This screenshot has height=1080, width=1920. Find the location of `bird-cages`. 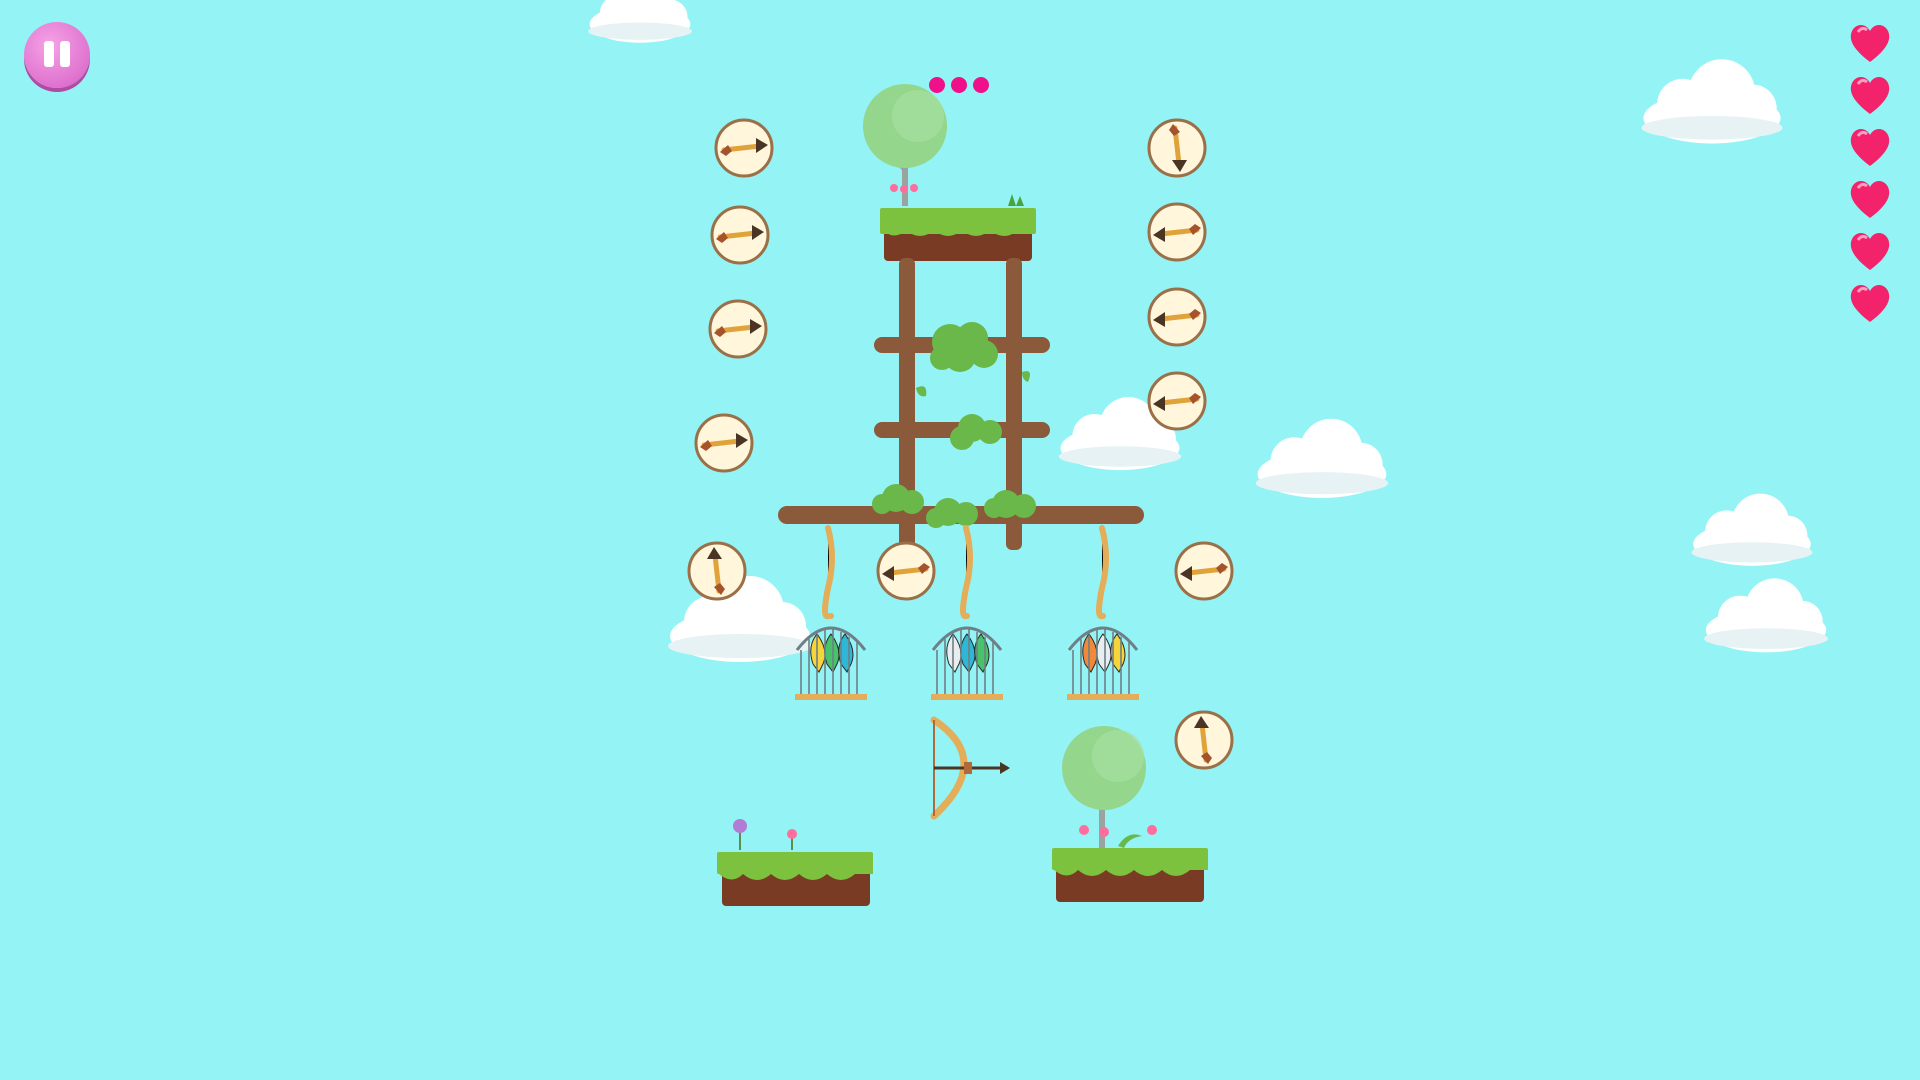

bird-cages is located at coordinates (967, 656).